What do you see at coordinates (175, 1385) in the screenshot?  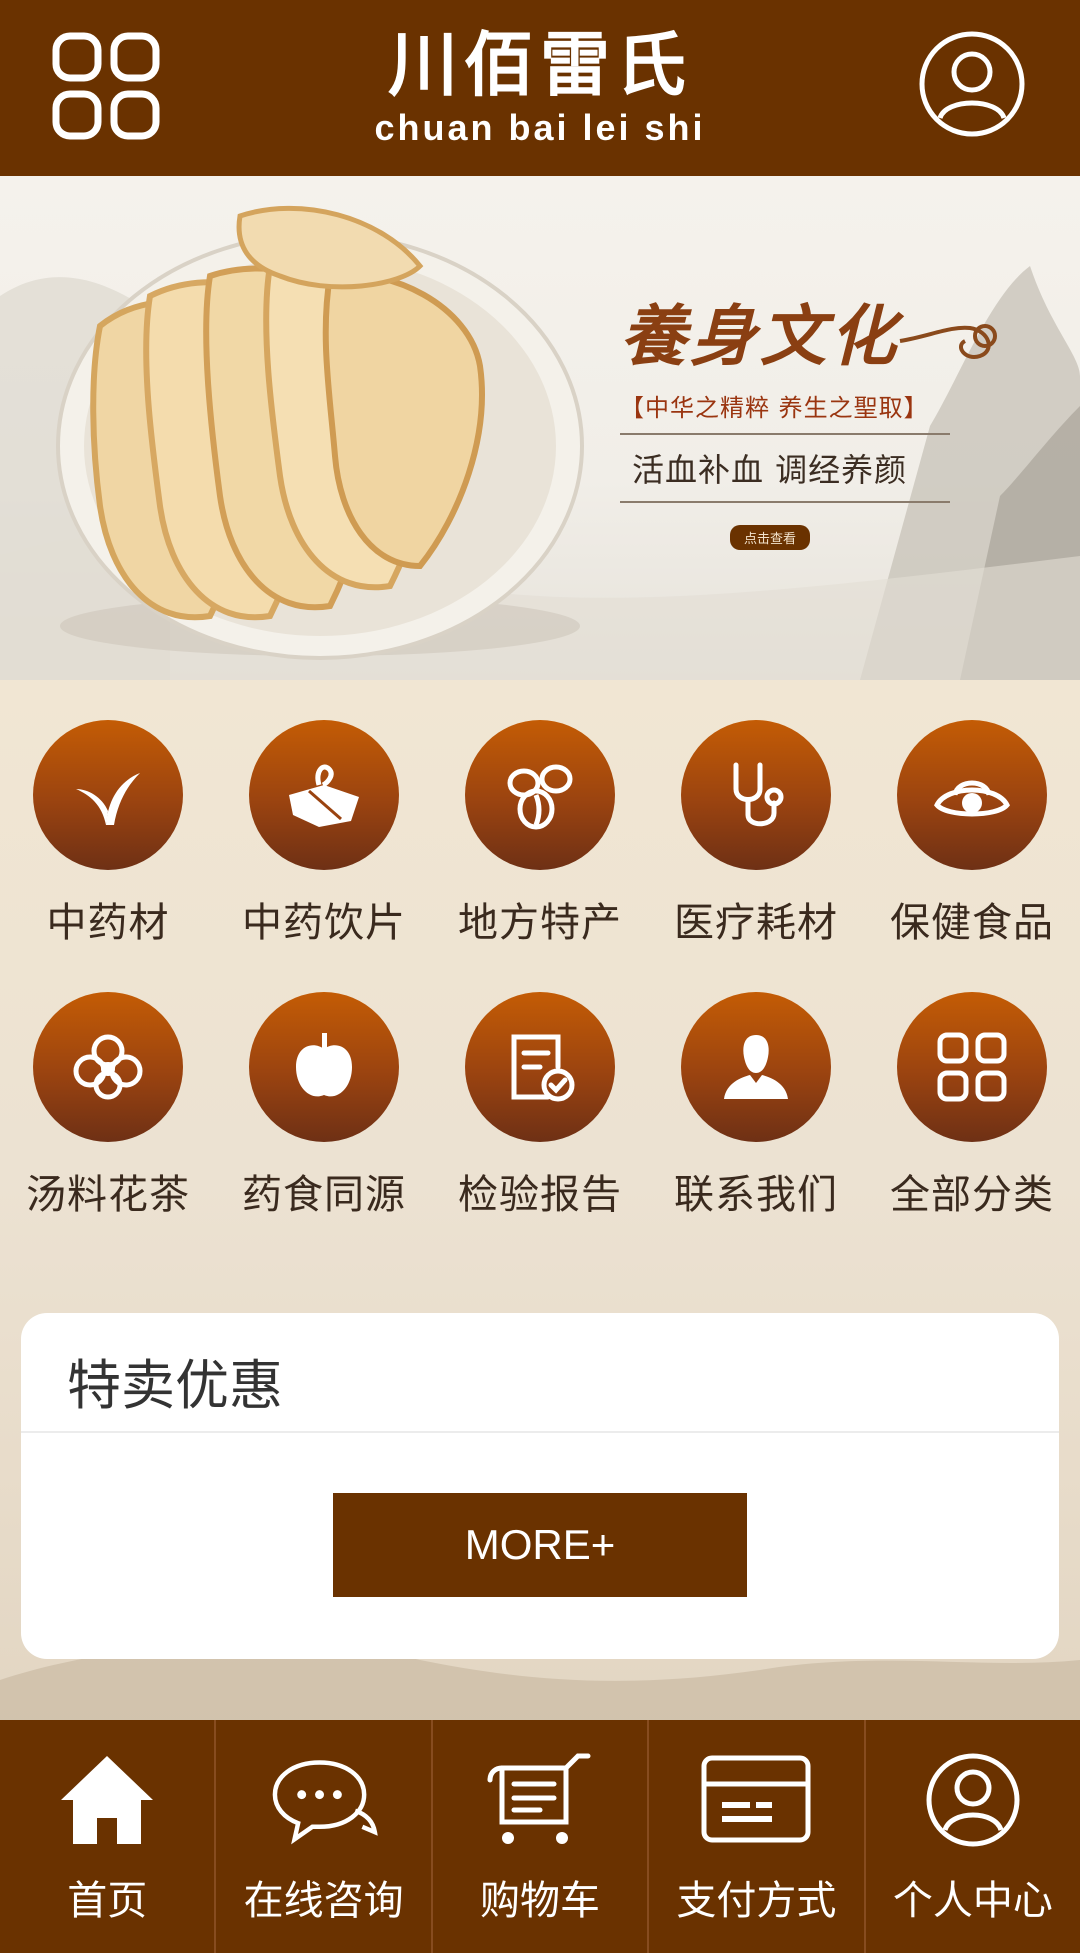 I see `special-offers-title: 特卖优惠` at bounding box center [175, 1385].